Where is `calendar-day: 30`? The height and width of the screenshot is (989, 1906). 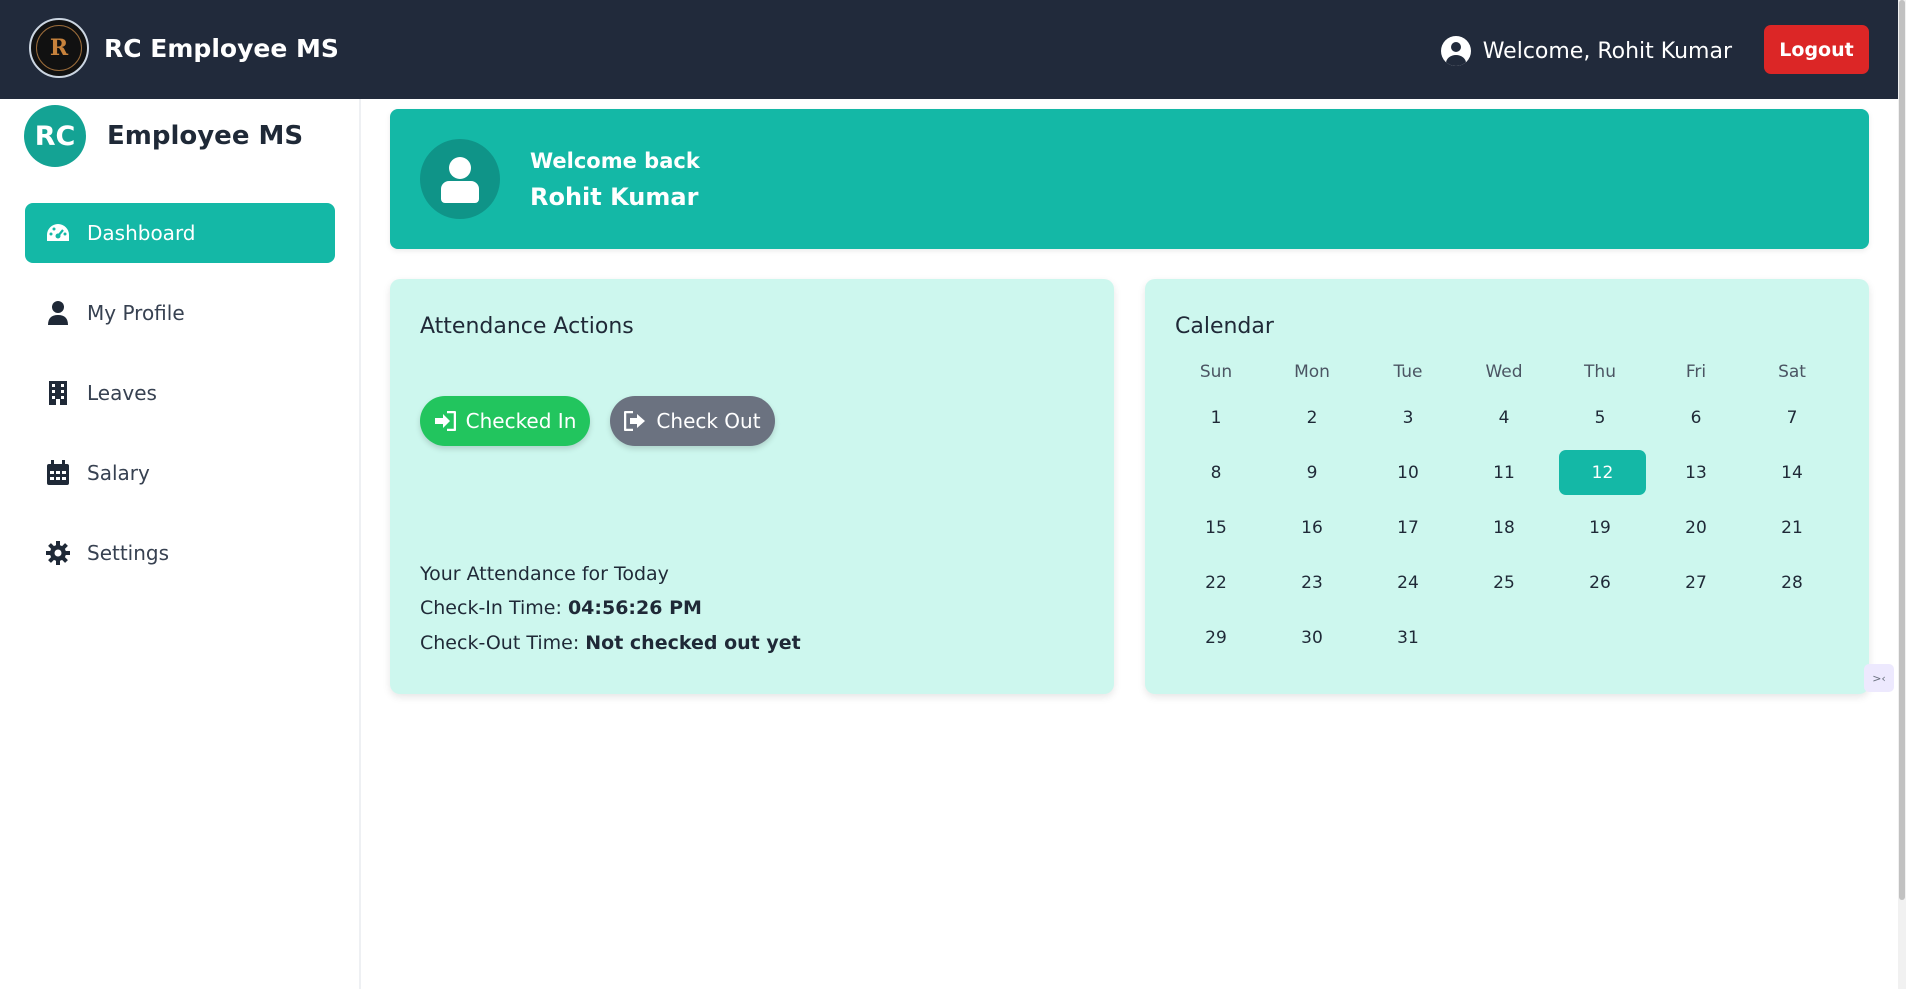
calendar-day: 30 is located at coordinates (1312, 637).